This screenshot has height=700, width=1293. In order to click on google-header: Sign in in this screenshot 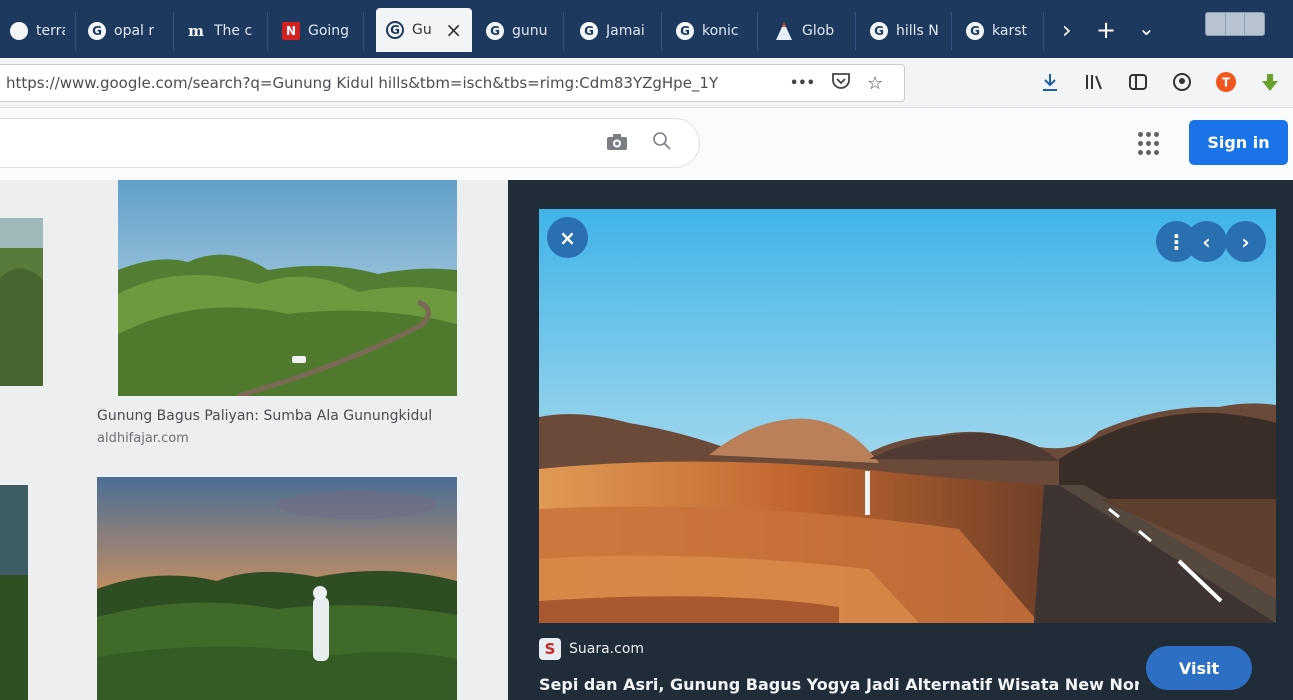, I will do `click(646, 144)`.